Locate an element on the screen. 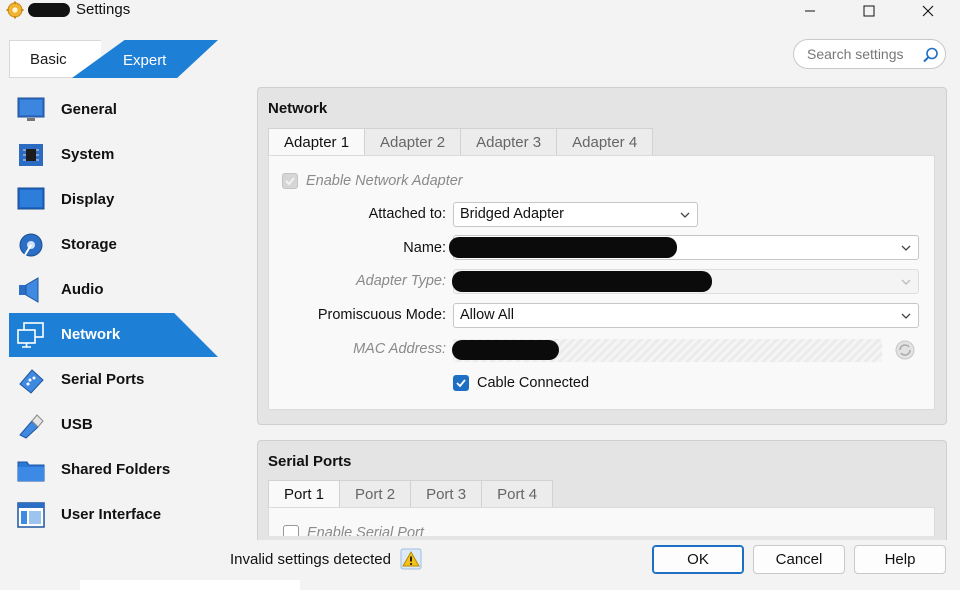  tab-label: Adapter 4 is located at coordinates (605, 142).